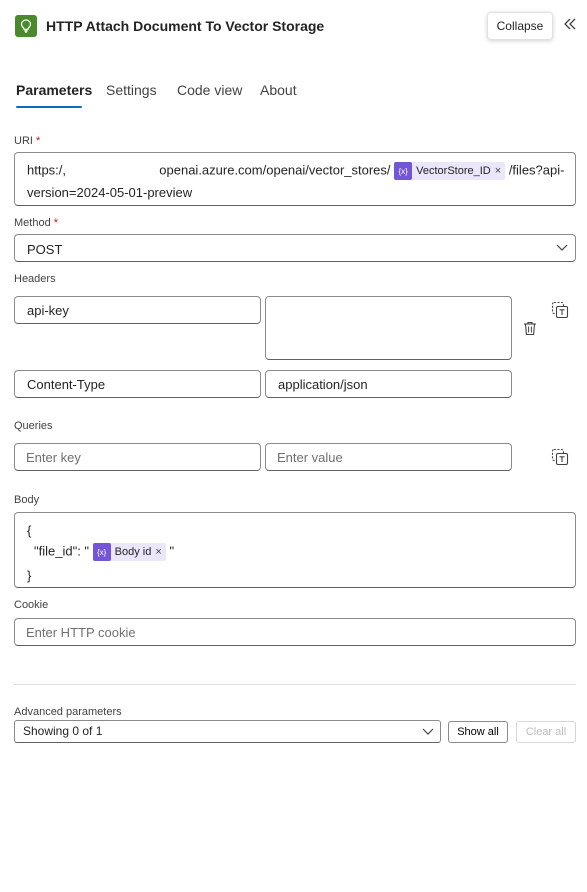 The image size is (587, 892). Describe the element at coordinates (278, 90) in the screenshot. I see `tab-about: About` at that location.